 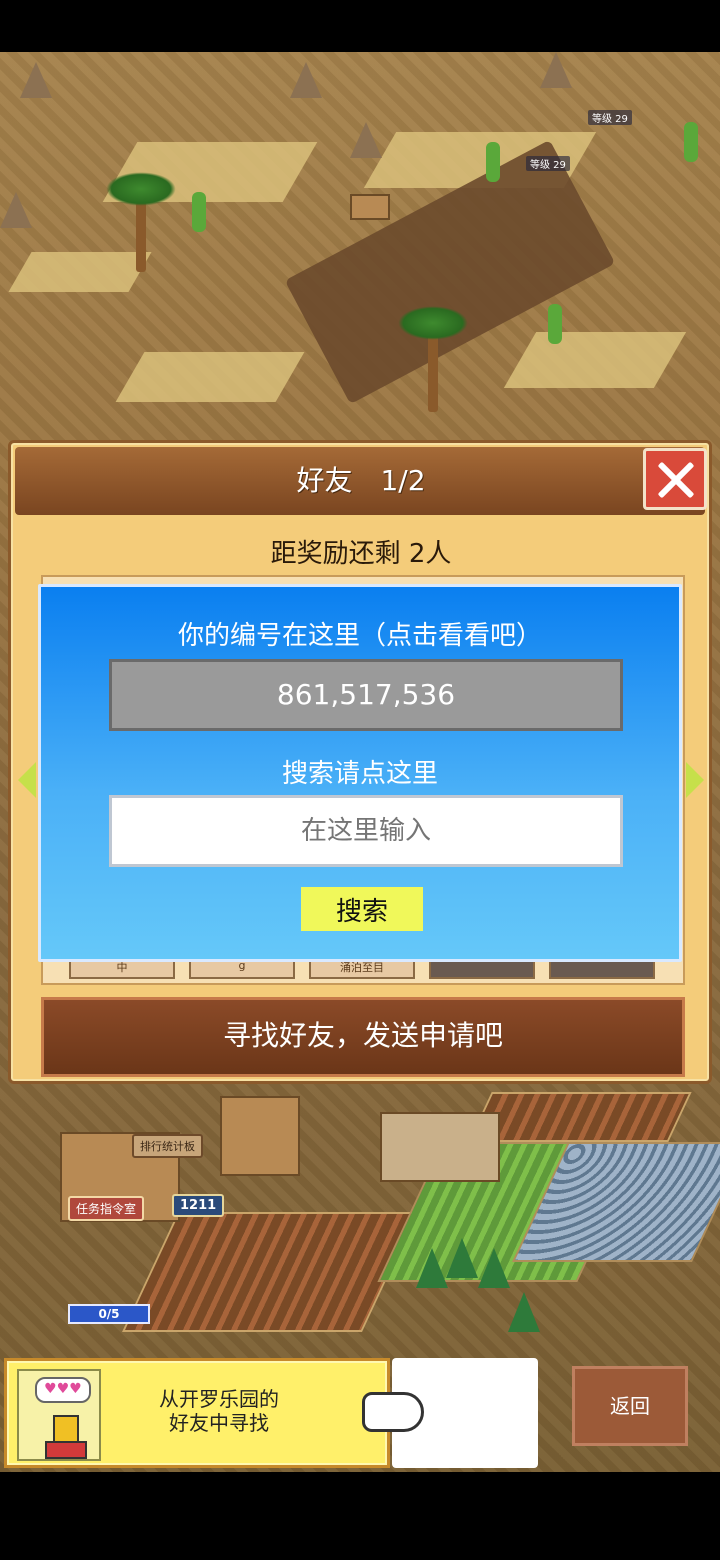 What do you see at coordinates (360, 1516) in the screenshot?
I see `navigation-bar-area` at bounding box center [360, 1516].